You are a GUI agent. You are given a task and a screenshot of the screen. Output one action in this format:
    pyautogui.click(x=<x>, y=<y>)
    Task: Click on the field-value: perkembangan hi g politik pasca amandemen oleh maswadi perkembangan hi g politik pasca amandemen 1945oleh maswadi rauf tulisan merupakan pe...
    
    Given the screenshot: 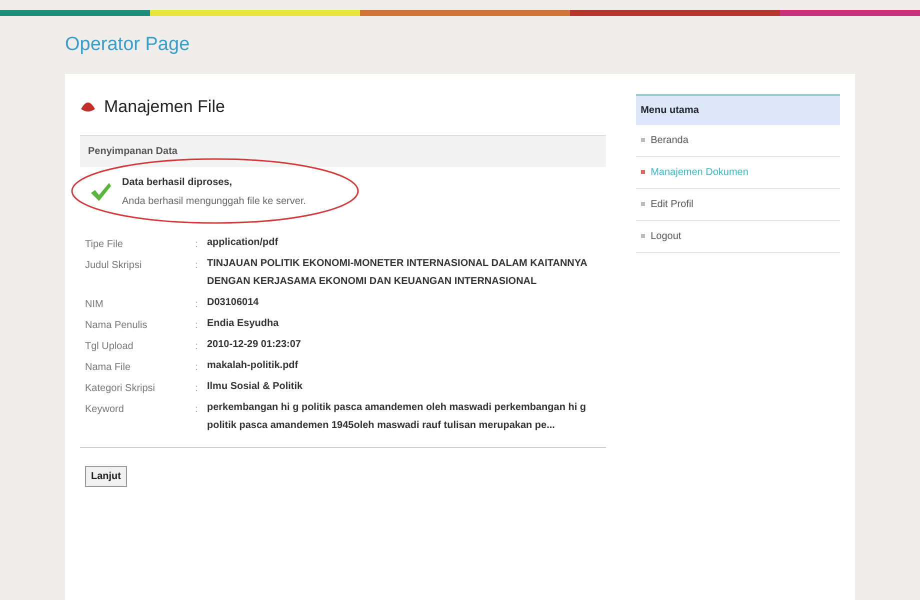 What is the action you would take?
    pyautogui.click(x=397, y=416)
    